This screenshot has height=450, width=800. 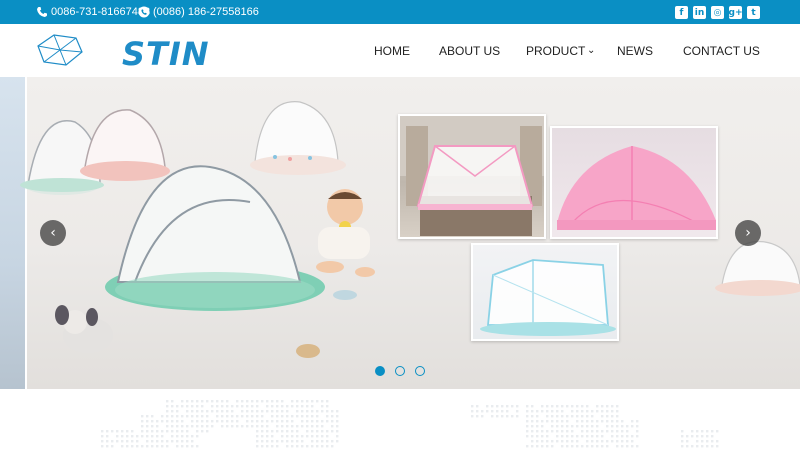 I want to click on nav-news: NEWS, so click(x=635, y=51).